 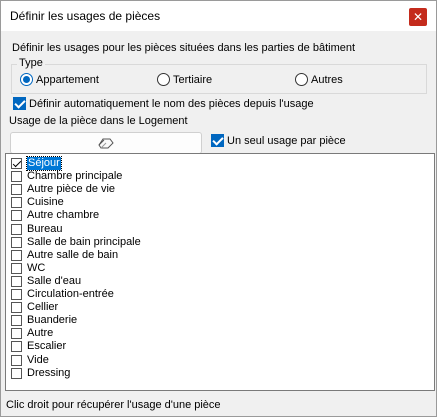 I want to click on radio-tertiaire: Tertiaire, so click(x=184, y=79).